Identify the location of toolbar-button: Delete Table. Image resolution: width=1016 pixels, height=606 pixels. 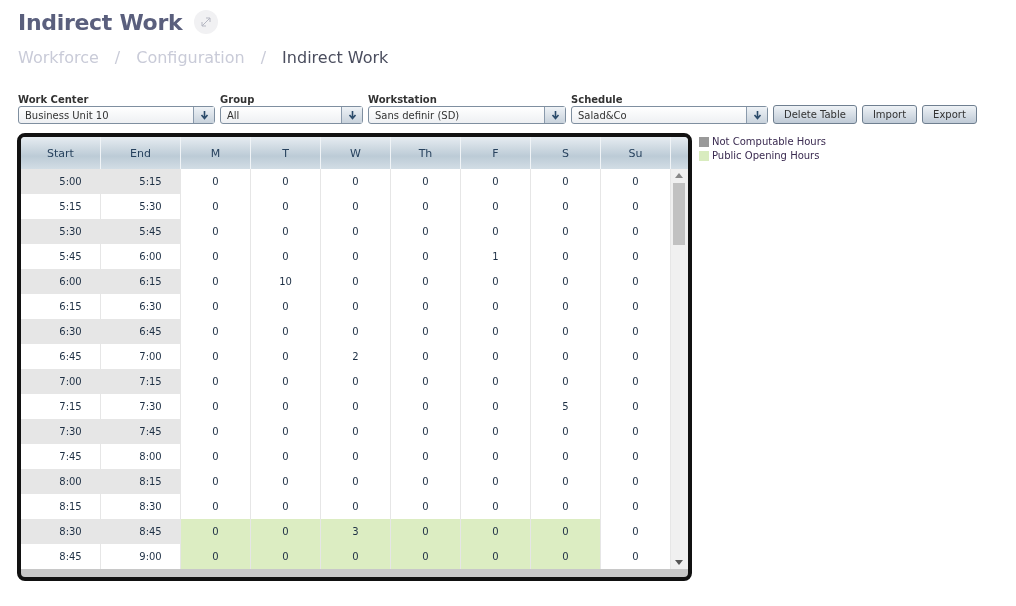
(815, 114).